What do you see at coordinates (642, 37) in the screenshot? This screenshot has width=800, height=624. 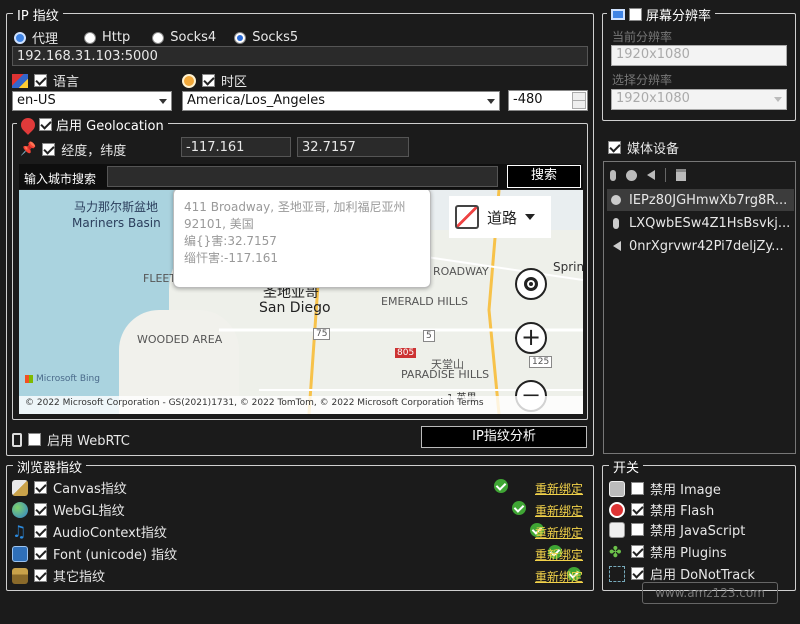 I see `current-resolution-label: 当前分辨率` at bounding box center [642, 37].